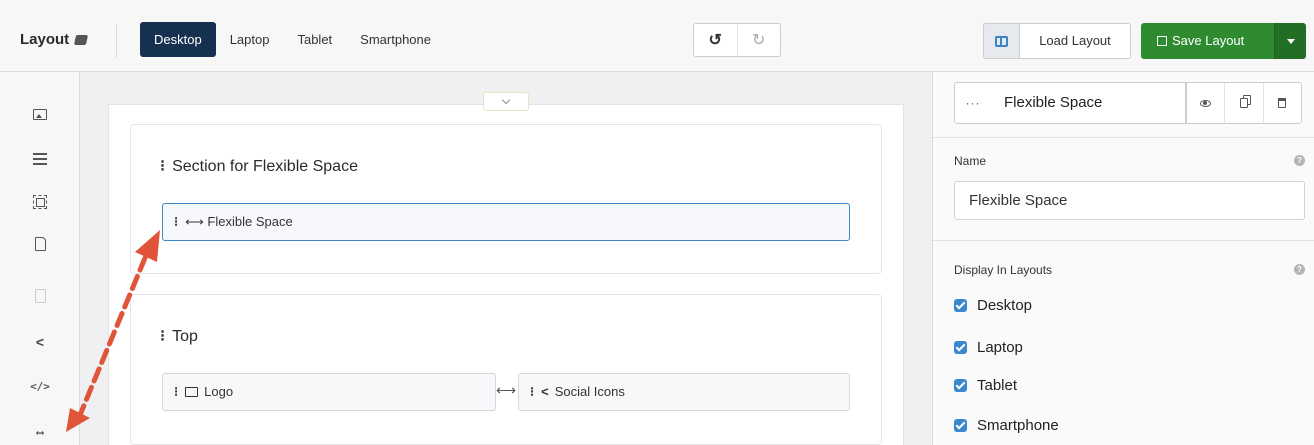 The height and width of the screenshot is (445, 1314). What do you see at coordinates (54, 39) in the screenshot?
I see `page-title: Layout` at bounding box center [54, 39].